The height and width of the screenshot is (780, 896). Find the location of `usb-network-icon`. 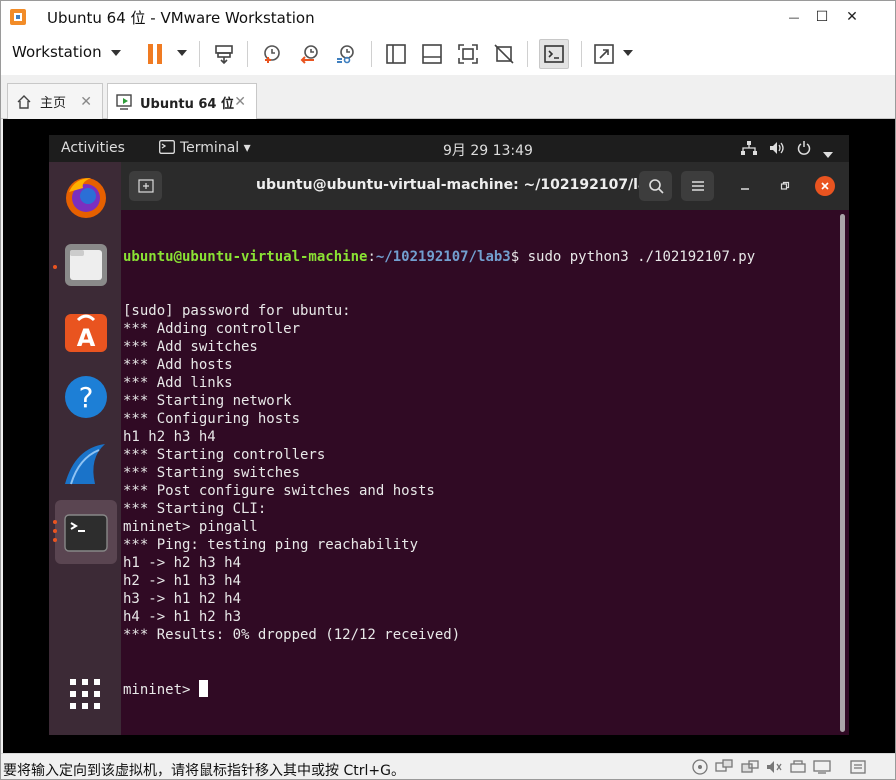

usb-network-icon is located at coordinates (750, 767).